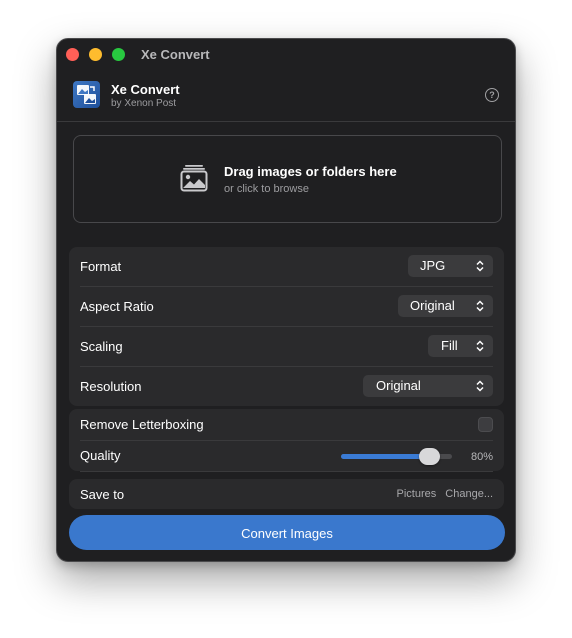  I want to click on quality-value: 80%, so click(481, 457).